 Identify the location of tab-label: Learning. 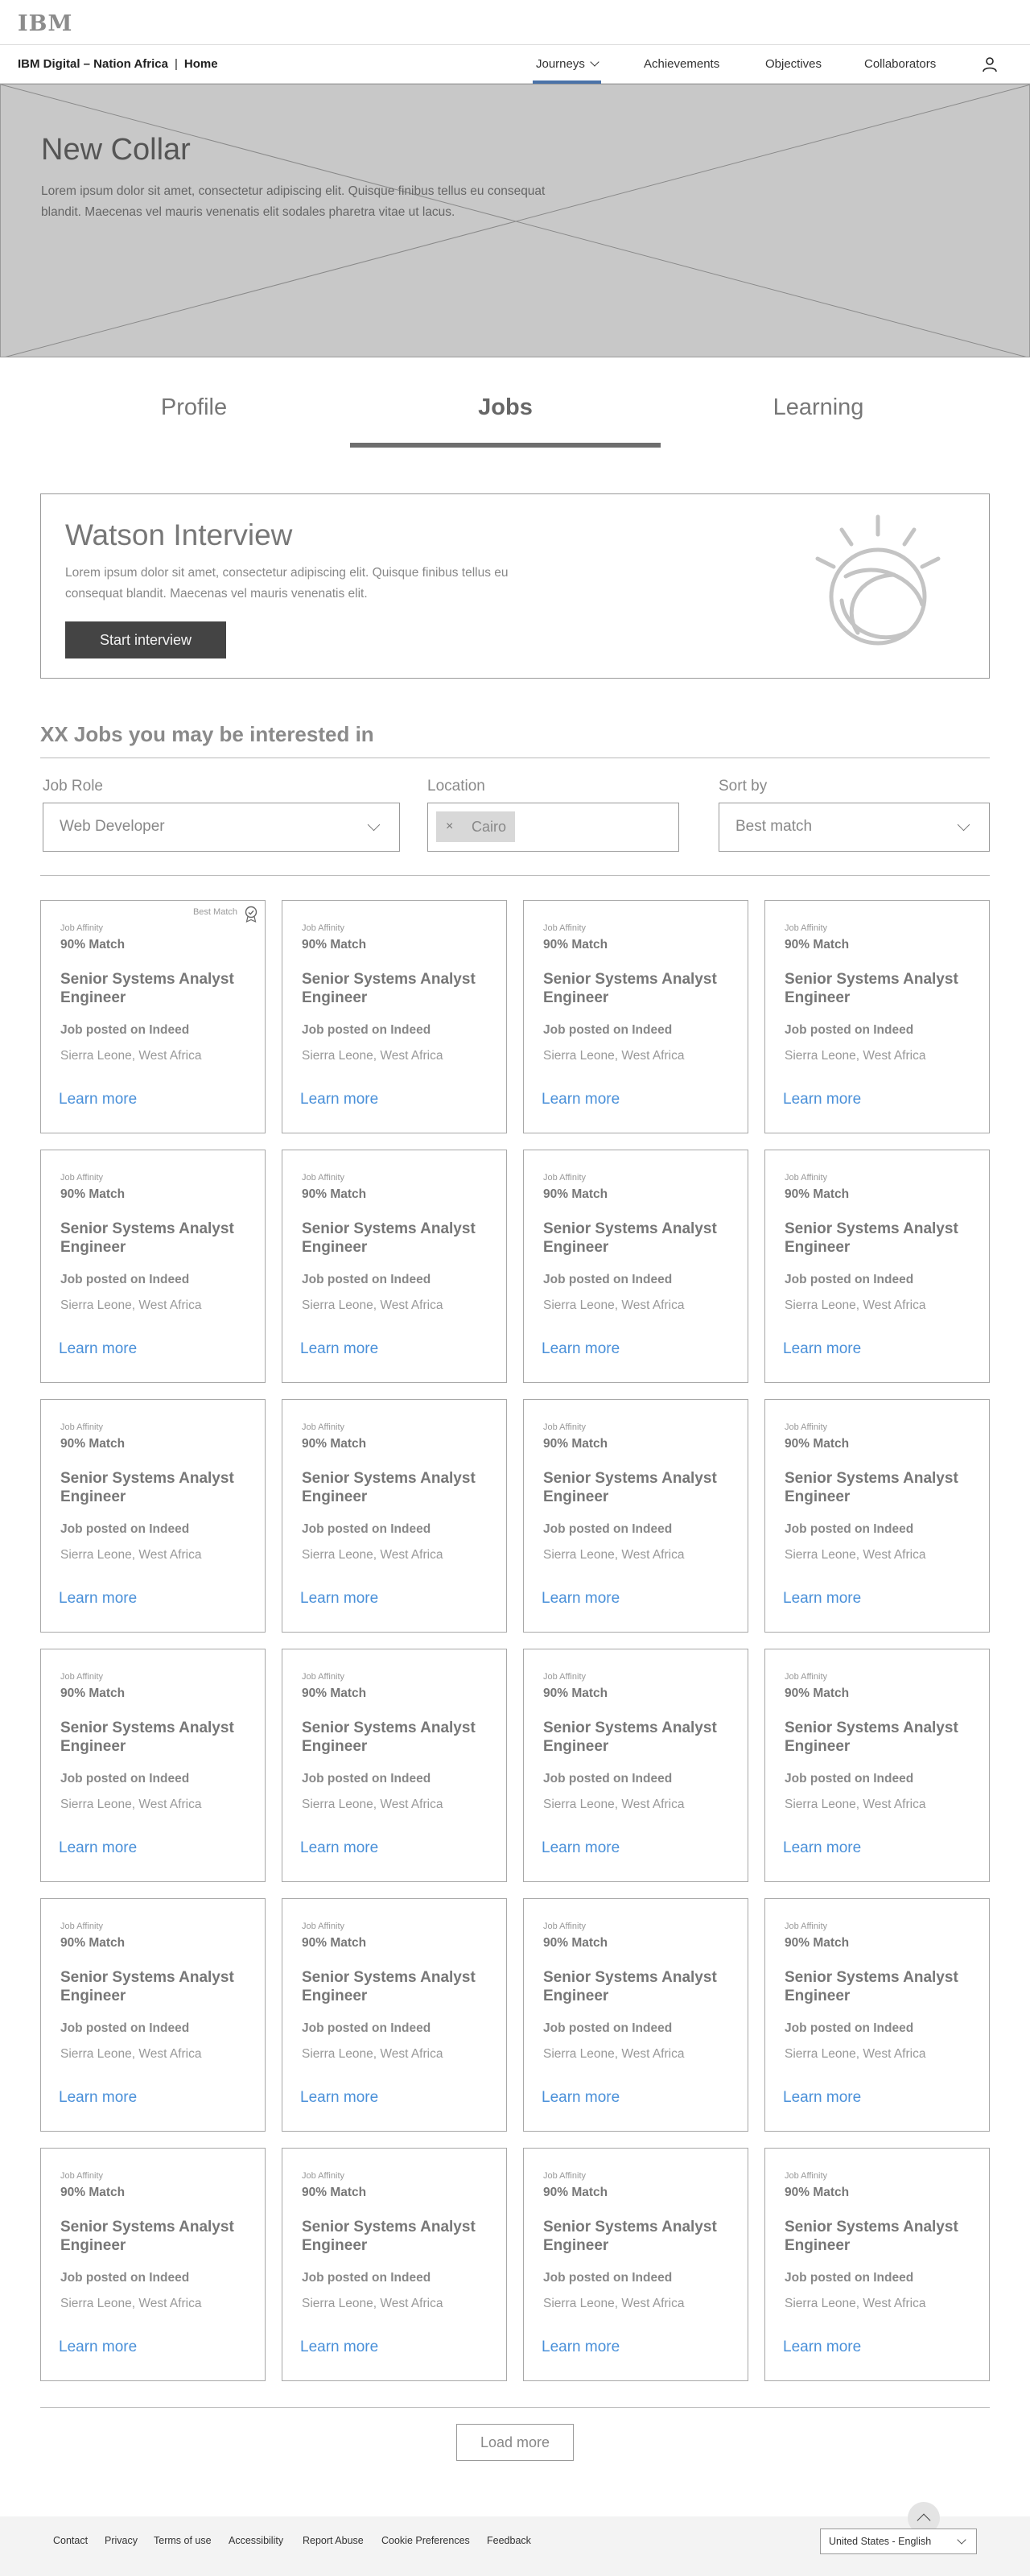
(818, 407).